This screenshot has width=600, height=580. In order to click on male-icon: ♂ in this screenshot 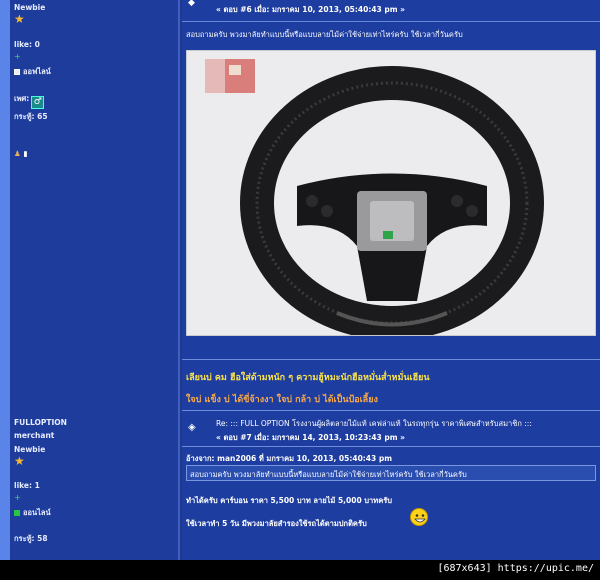, I will do `click(38, 102)`.